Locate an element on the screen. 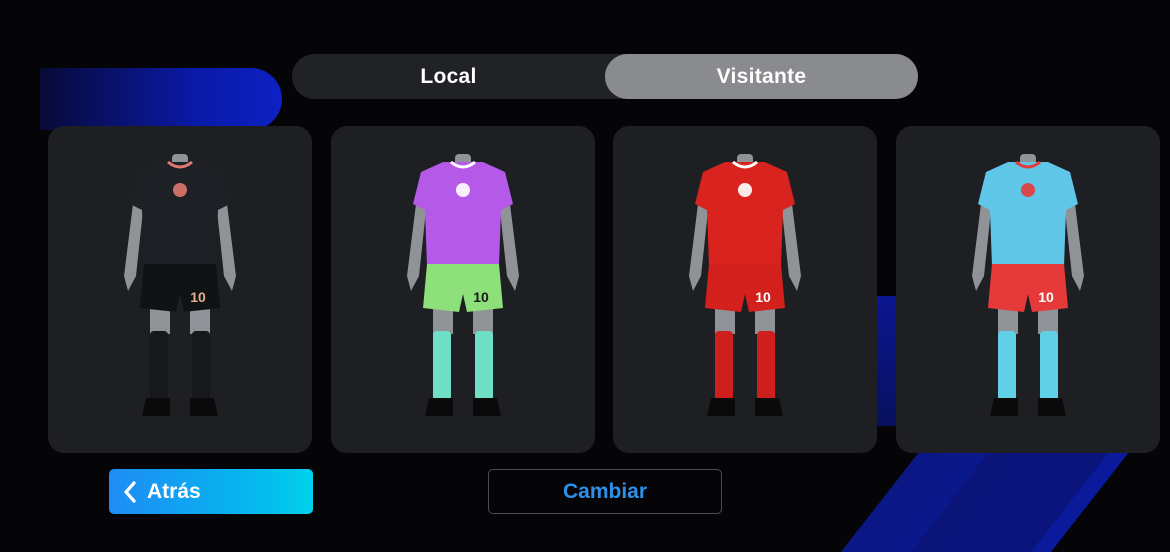  kit-card-4: 10 is located at coordinates (1028, 289).